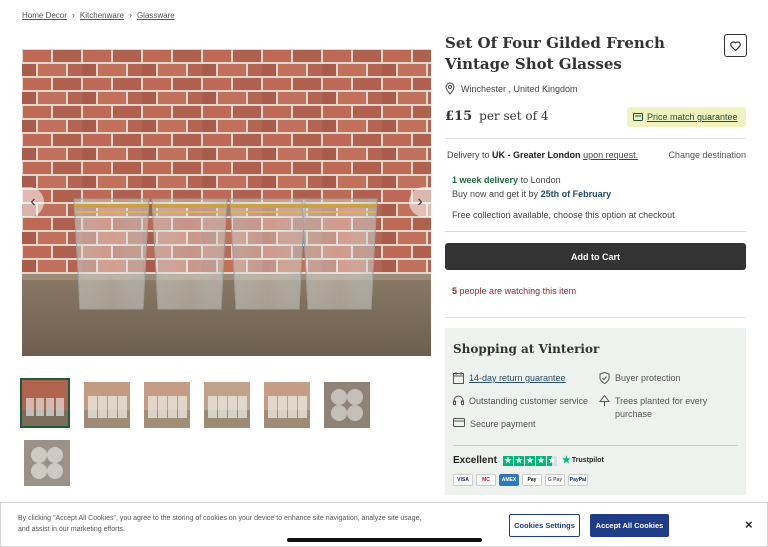 The width and height of the screenshot is (768, 547). What do you see at coordinates (463, 480) in the screenshot?
I see `visa-card-icon: VISA` at bounding box center [463, 480].